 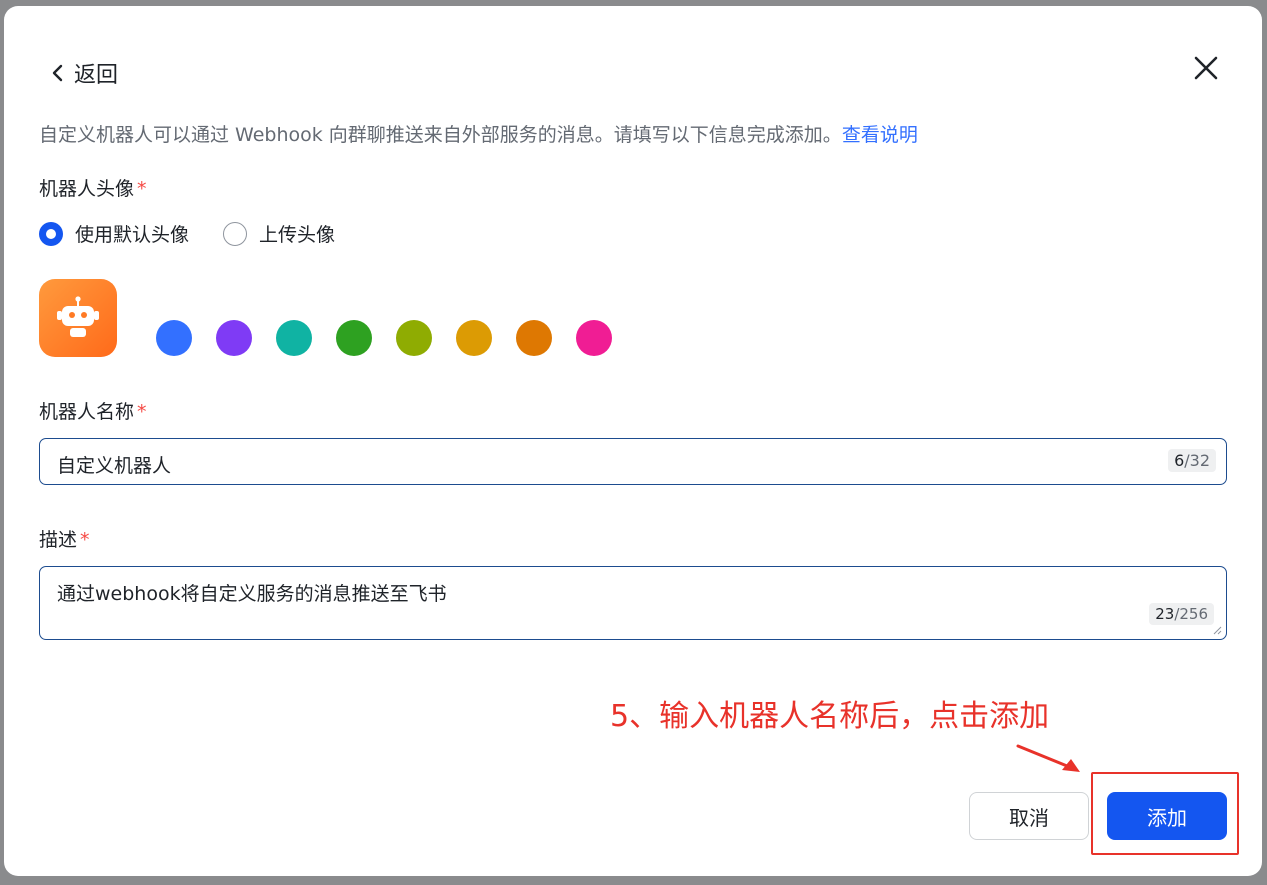 I want to click on back-button: 返回, so click(x=84, y=73).